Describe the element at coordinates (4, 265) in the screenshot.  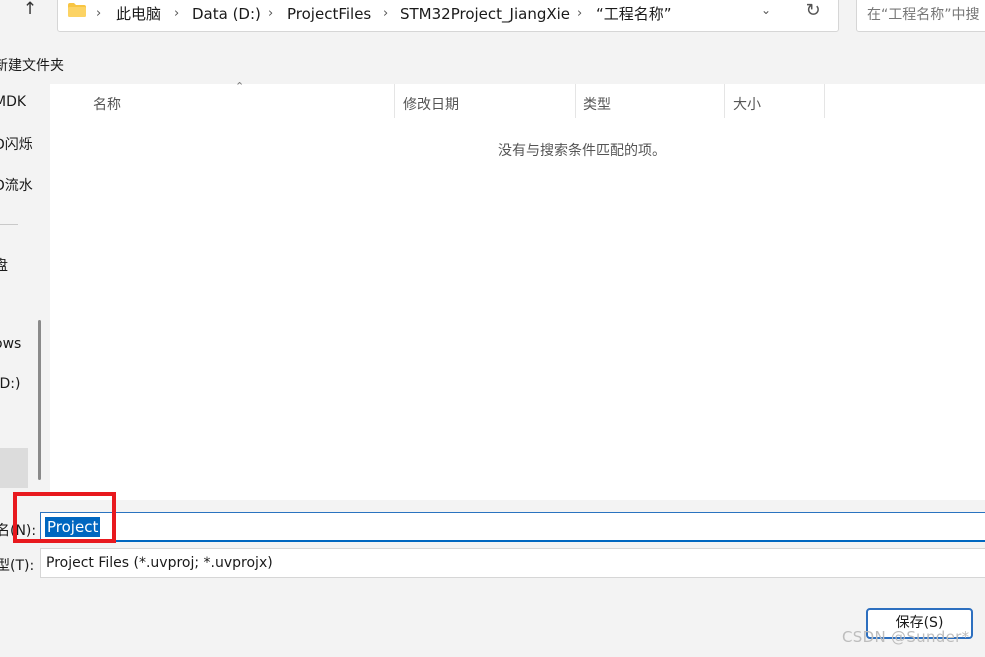
I see `nav-item-disk: 盘` at that location.